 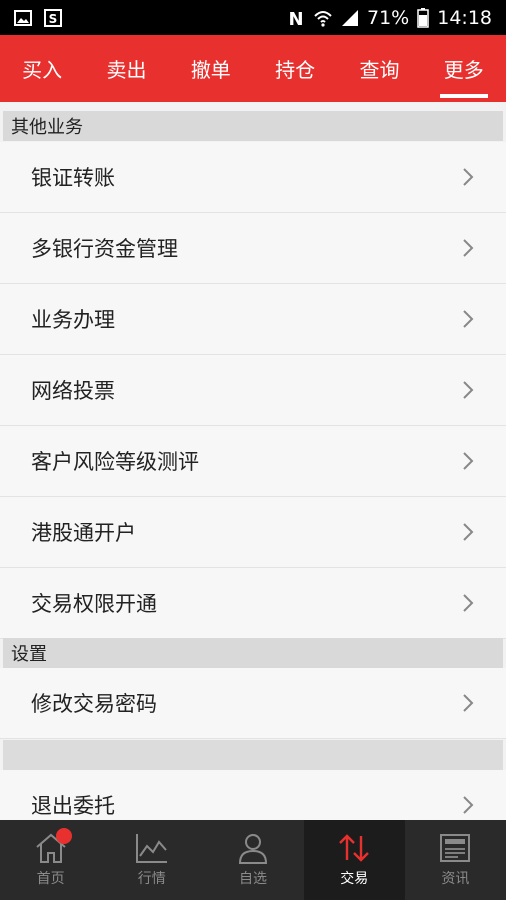 What do you see at coordinates (253, 532) in the screenshot?
I see `list-item-hk-connect: 港股通开户` at bounding box center [253, 532].